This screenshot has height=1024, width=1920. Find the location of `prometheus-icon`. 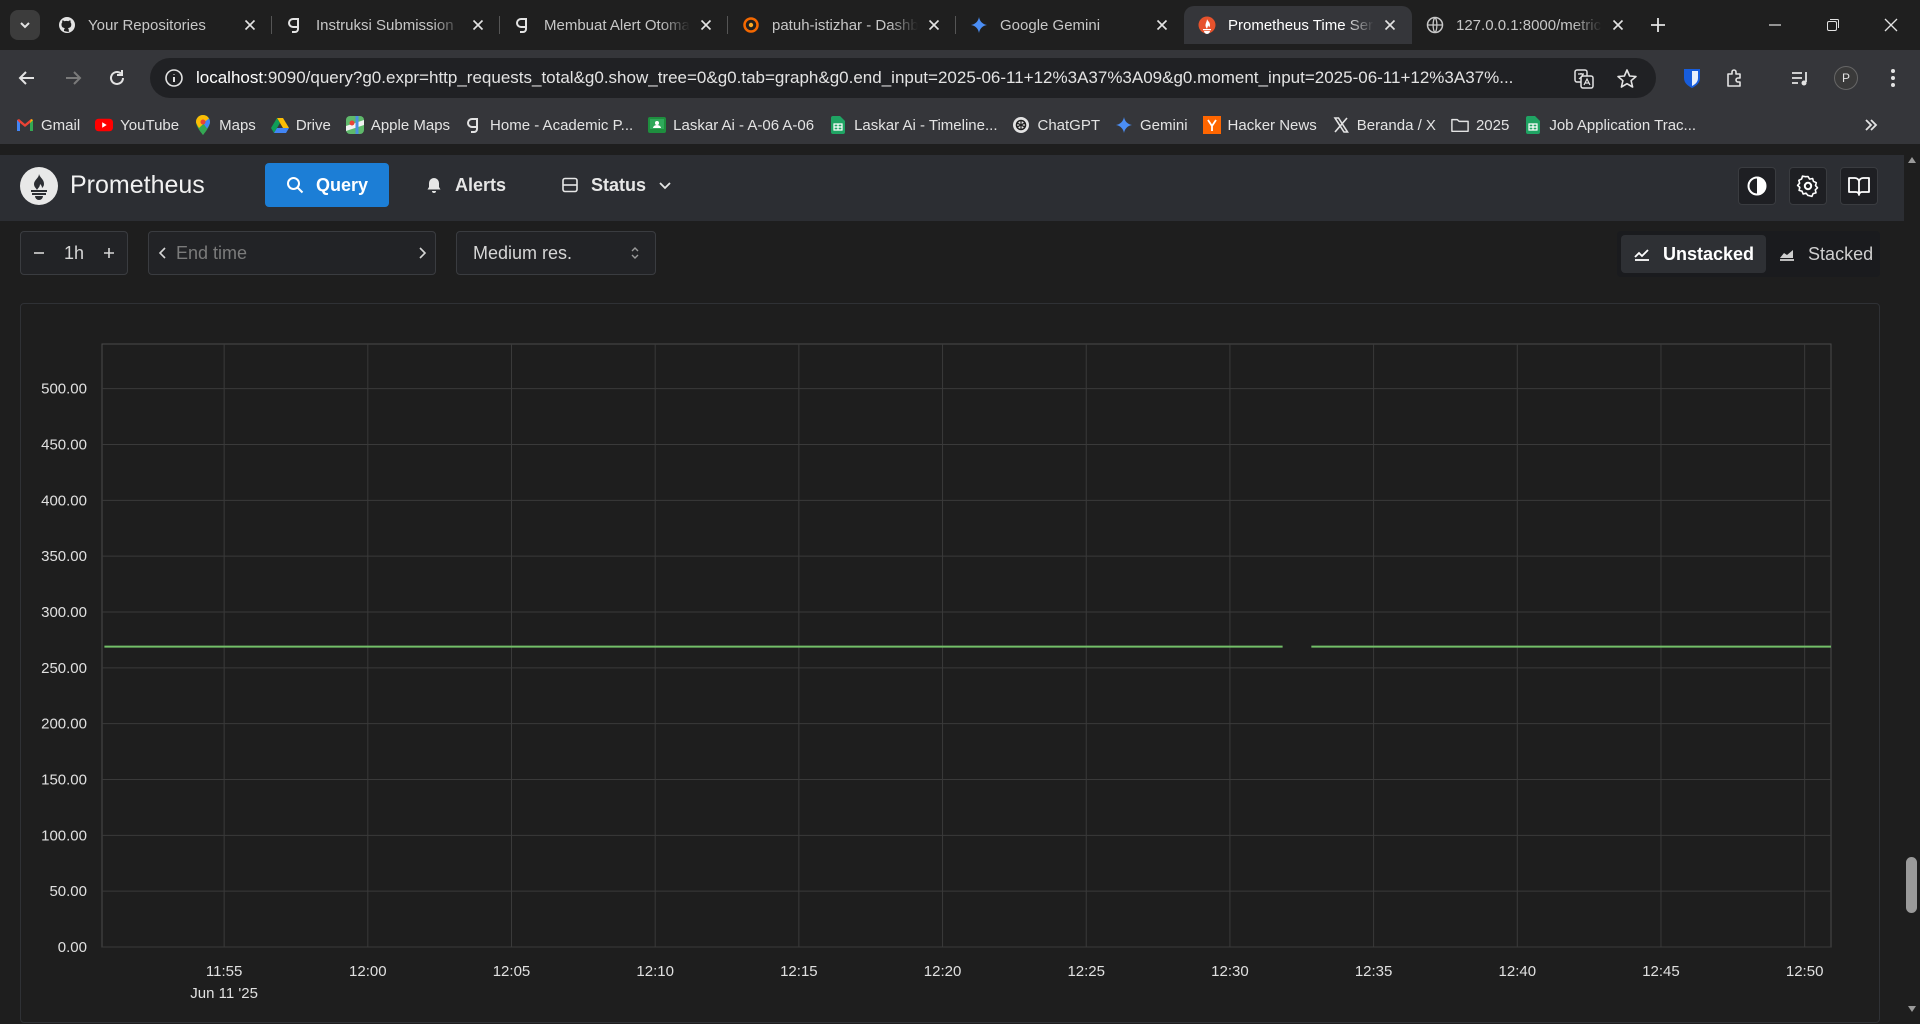

prometheus-icon is located at coordinates (1207, 25).